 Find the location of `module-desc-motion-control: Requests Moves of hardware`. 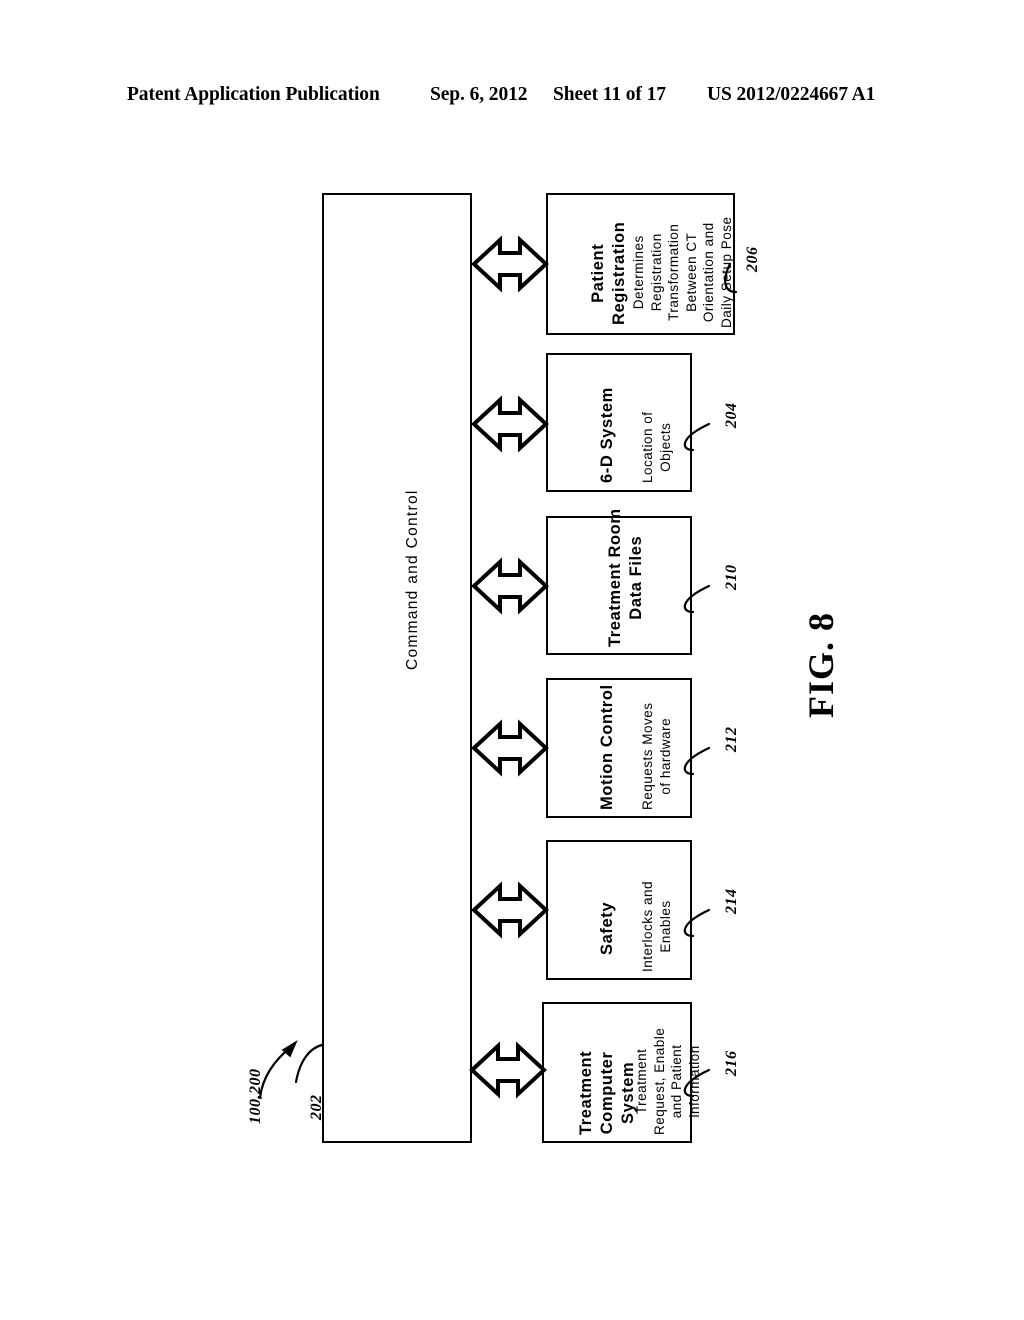

module-desc-motion-control: Requests Moves of hardware is located at coordinates (656, 756).